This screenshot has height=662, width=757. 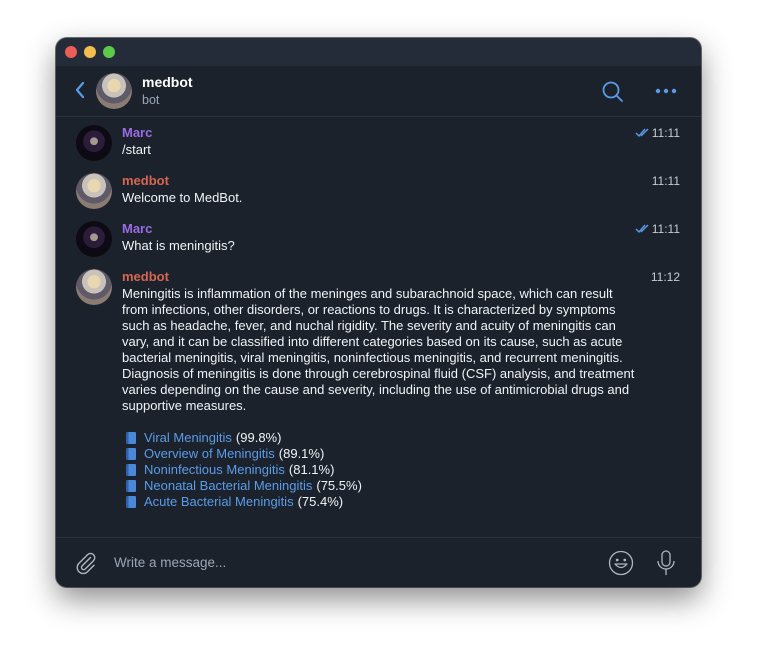 What do you see at coordinates (665, 277) in the screenshot?
I see `message-time: 11:12` at bounding box center [665, 277].